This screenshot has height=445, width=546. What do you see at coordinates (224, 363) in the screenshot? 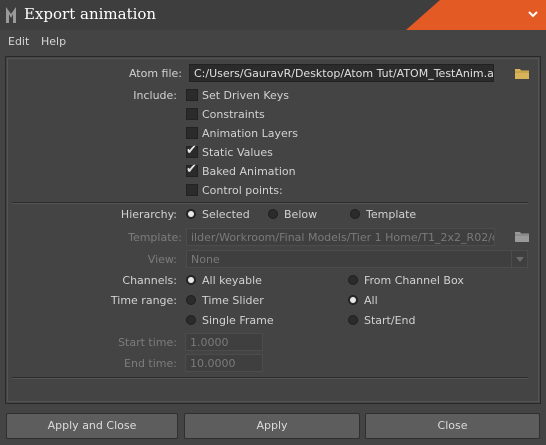
I see `end-time-field: 10.0000` at bounding box center [224, 363].